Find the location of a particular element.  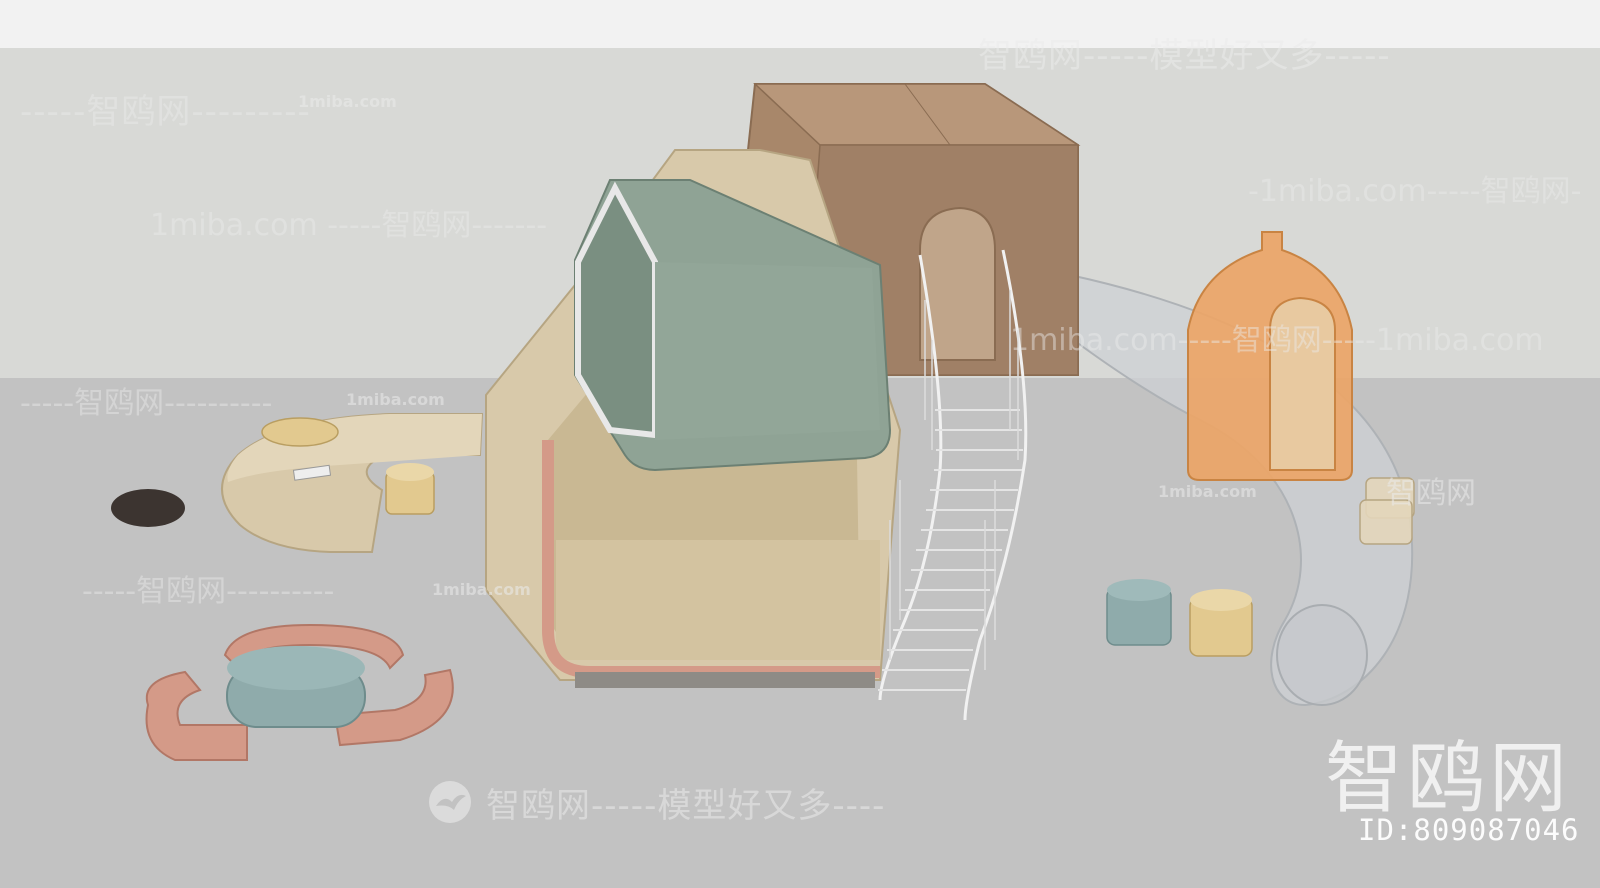

teal-stool is located at coordinates (1139, 612).